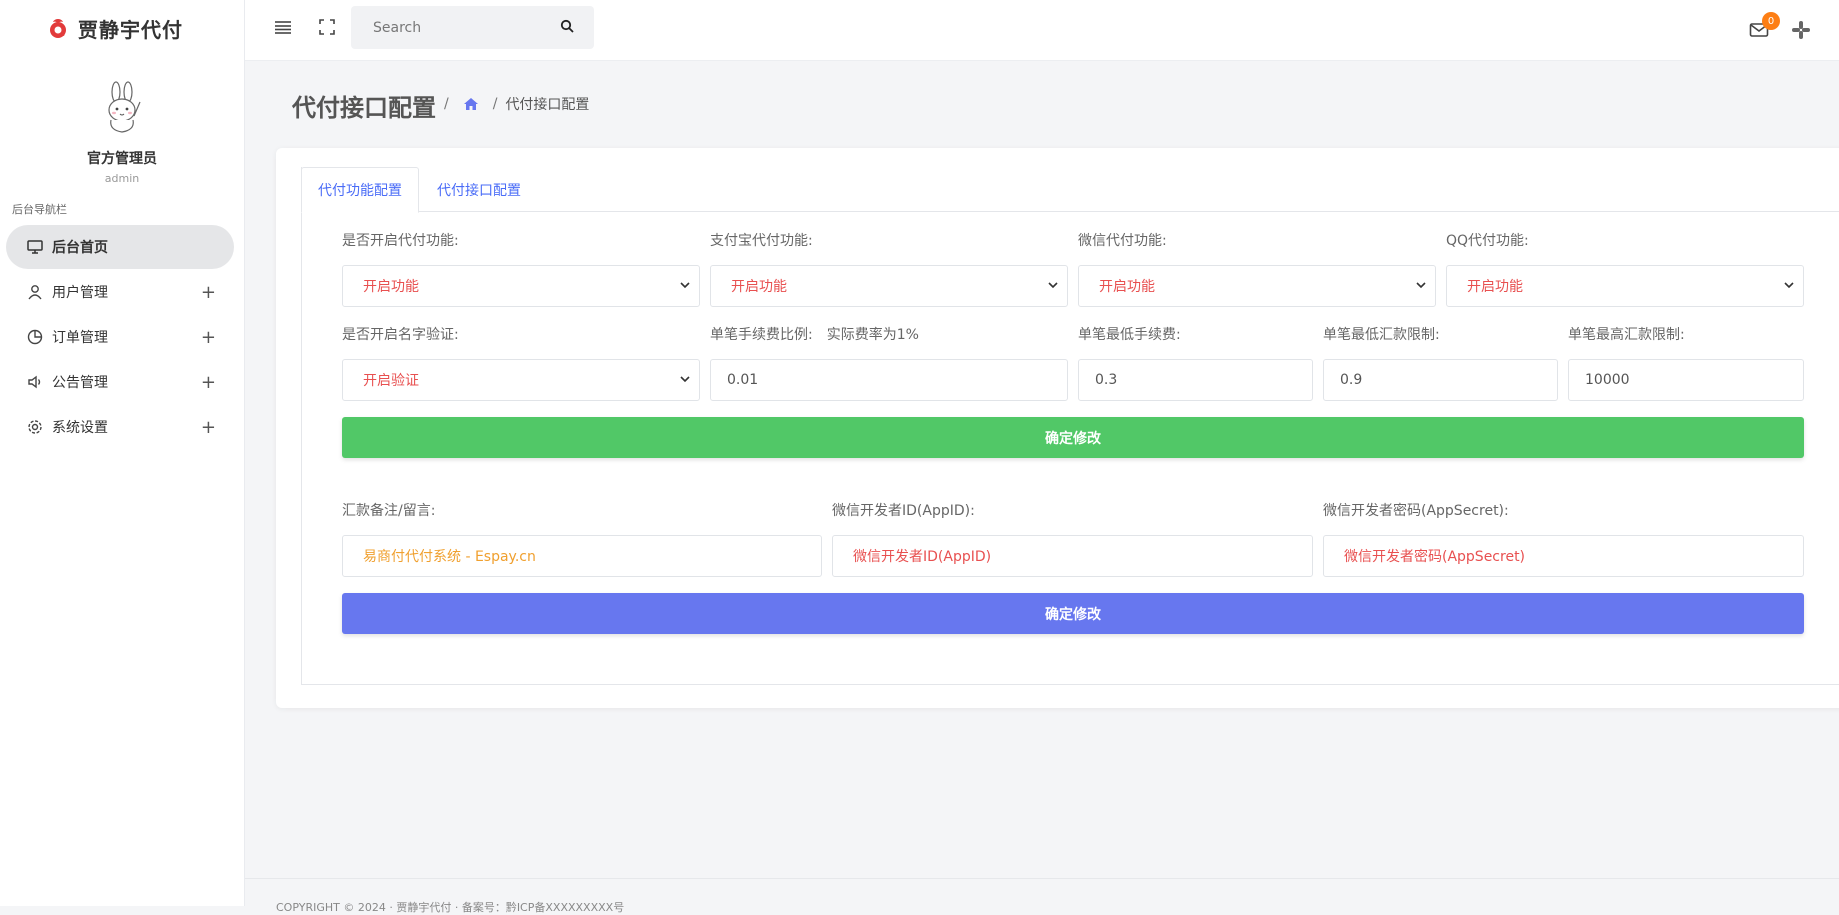 The width and height of the screenshot is (1839, 915). Describe the element at coordinates (35, 427) in the screenshot. I see `gear-icon` at that location.